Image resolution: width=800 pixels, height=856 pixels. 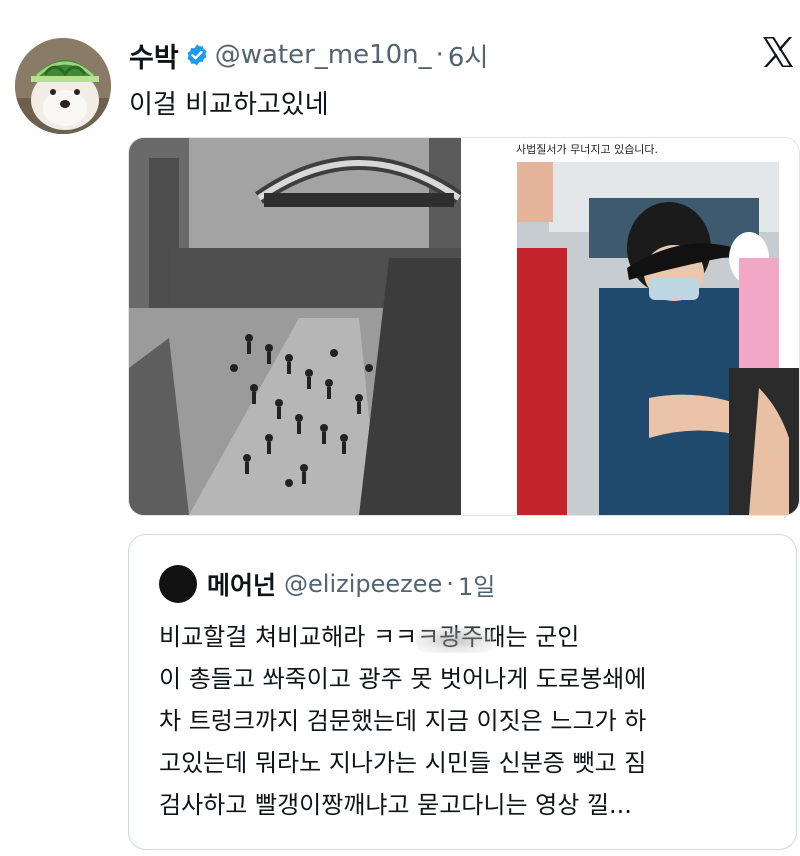 What do you see at coordinates (323, 55) in the screenshot?
I see `user-handle: @water_me10n_` at bounding box center [323, 55].